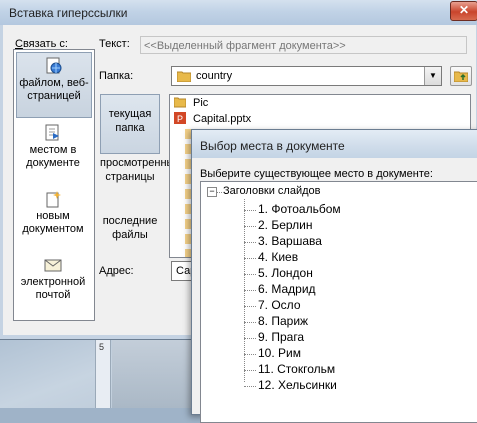  I want to click on nav-current-folder: текущая папка, so click(130, 124).